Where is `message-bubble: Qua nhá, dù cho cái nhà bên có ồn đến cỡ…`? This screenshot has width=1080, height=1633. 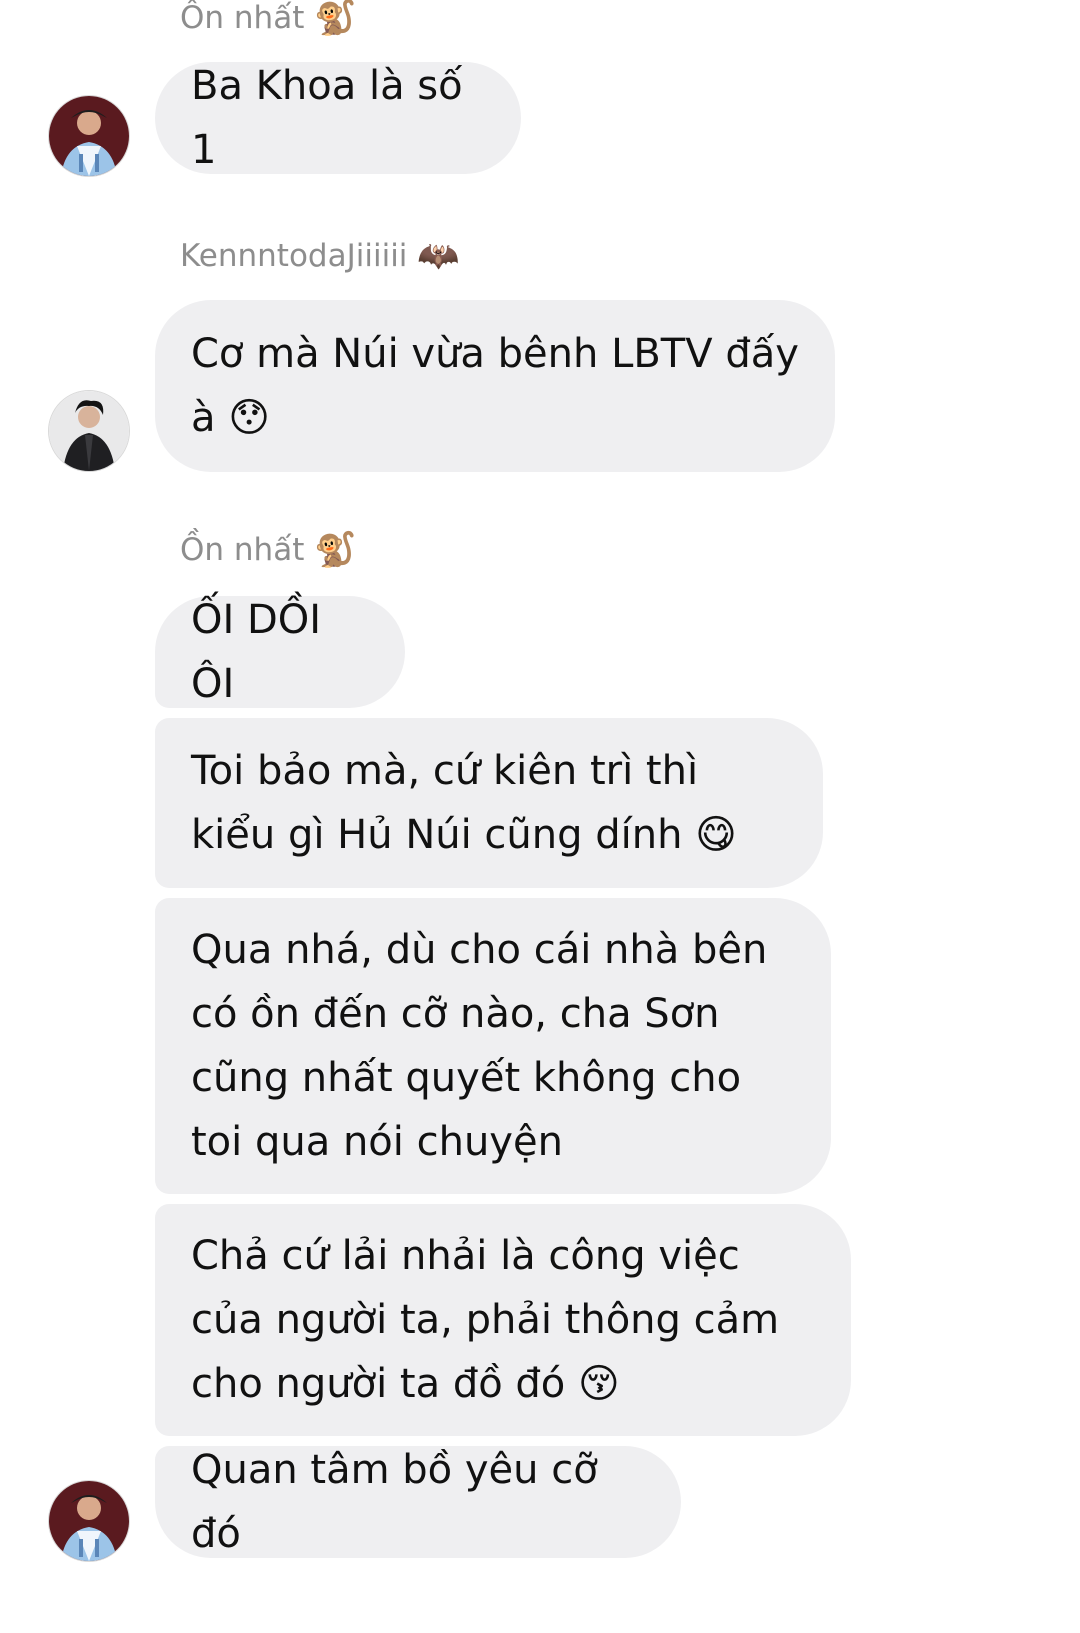 message-bubble: Qua nhá, dù cho cái nhà bên có ồn đến cỡ… is located at coordinates (493, 1046).